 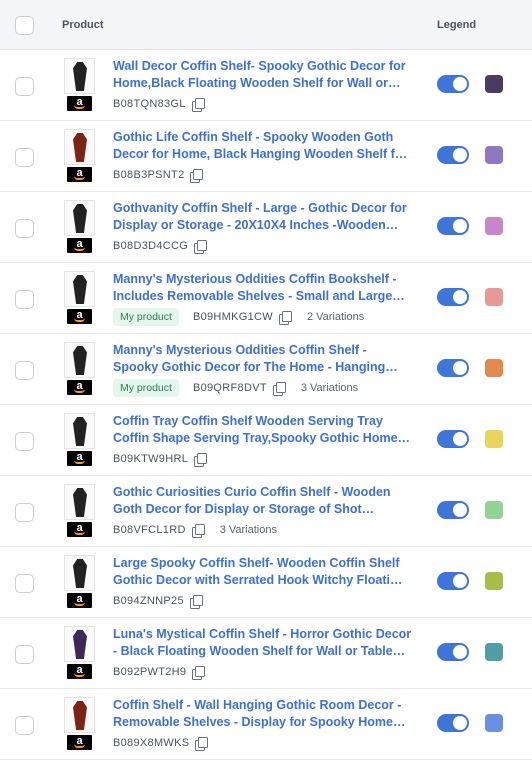 I want to click on product-meta: My product B09HMKG1CW 2 Variations, so click(x=238, y=317).